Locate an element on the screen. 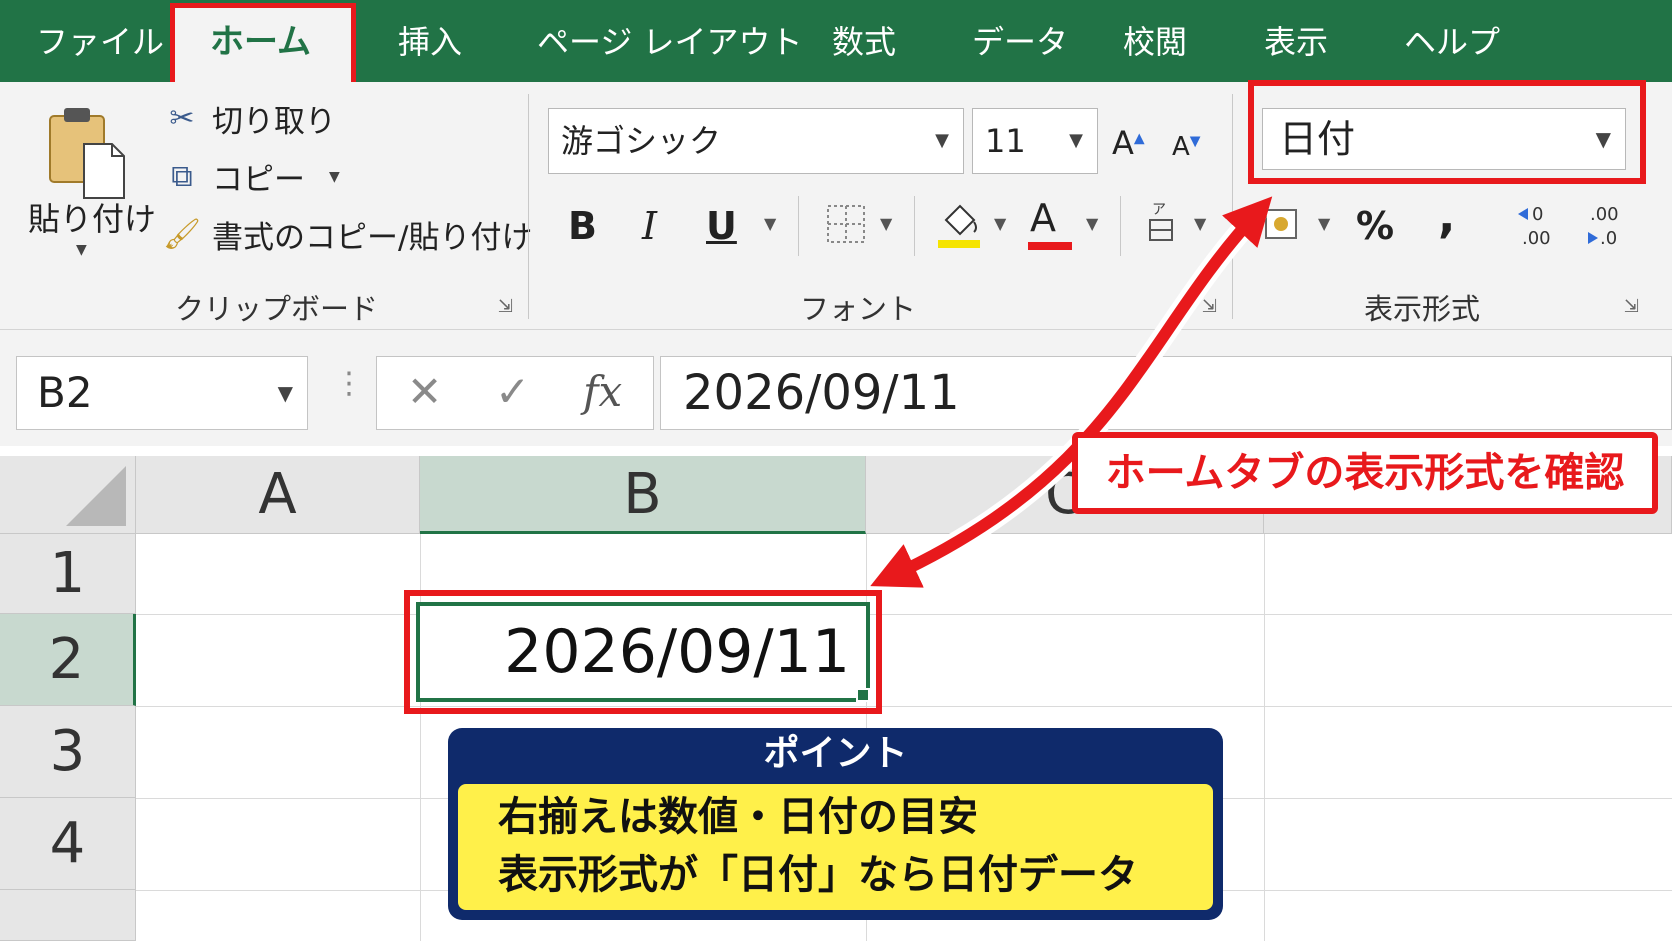 The image size is (1672, 941). phonetic-icon: ア is located at coordinates (1161, 222).